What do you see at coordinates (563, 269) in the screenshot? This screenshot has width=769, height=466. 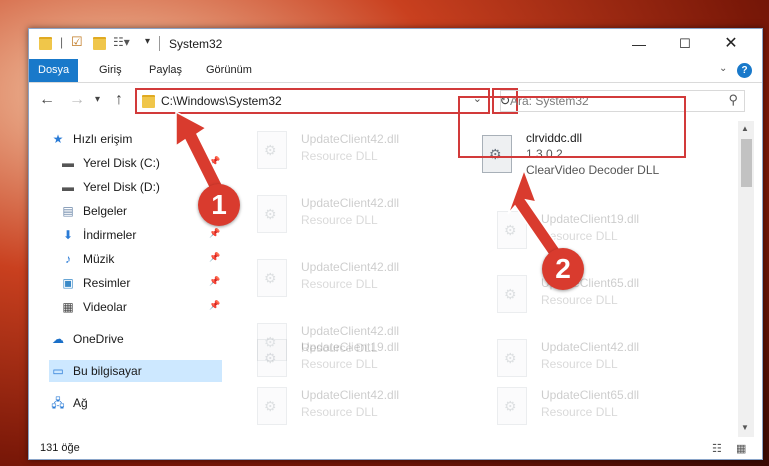 I see `step-badge-2: 2` at bounding box center [563, 269].